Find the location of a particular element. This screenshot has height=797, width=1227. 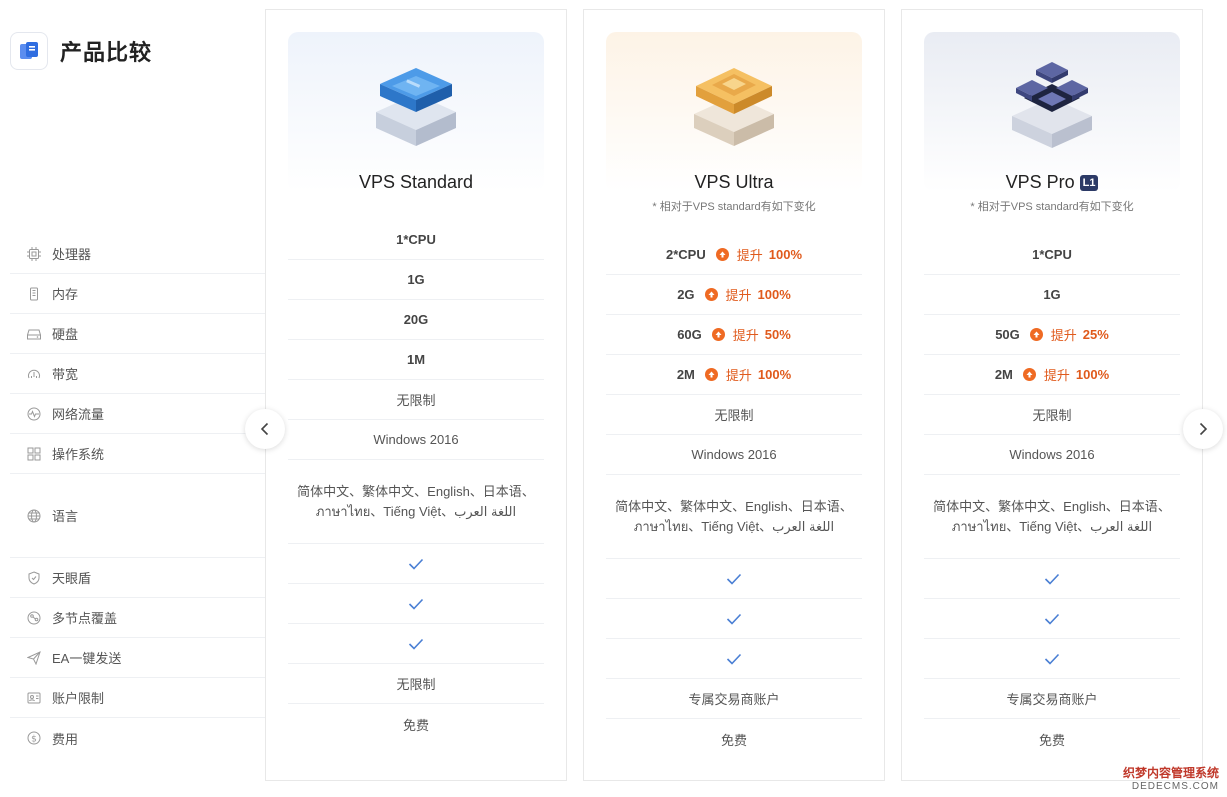

chevron-right-icon is located at coordinates (1203, 429).